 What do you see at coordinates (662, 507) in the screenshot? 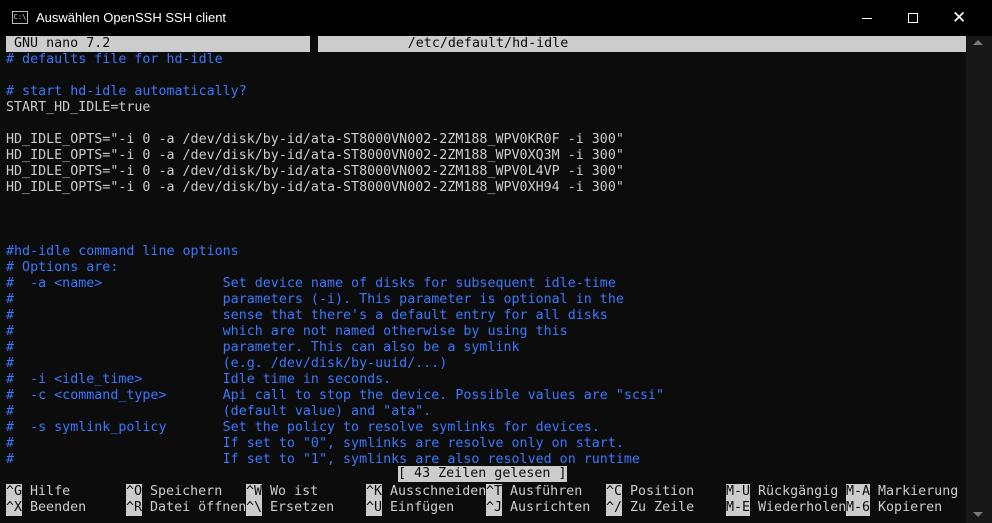
I see `shortcut-label: Zu Zeile` at bounding box center [662, 507].